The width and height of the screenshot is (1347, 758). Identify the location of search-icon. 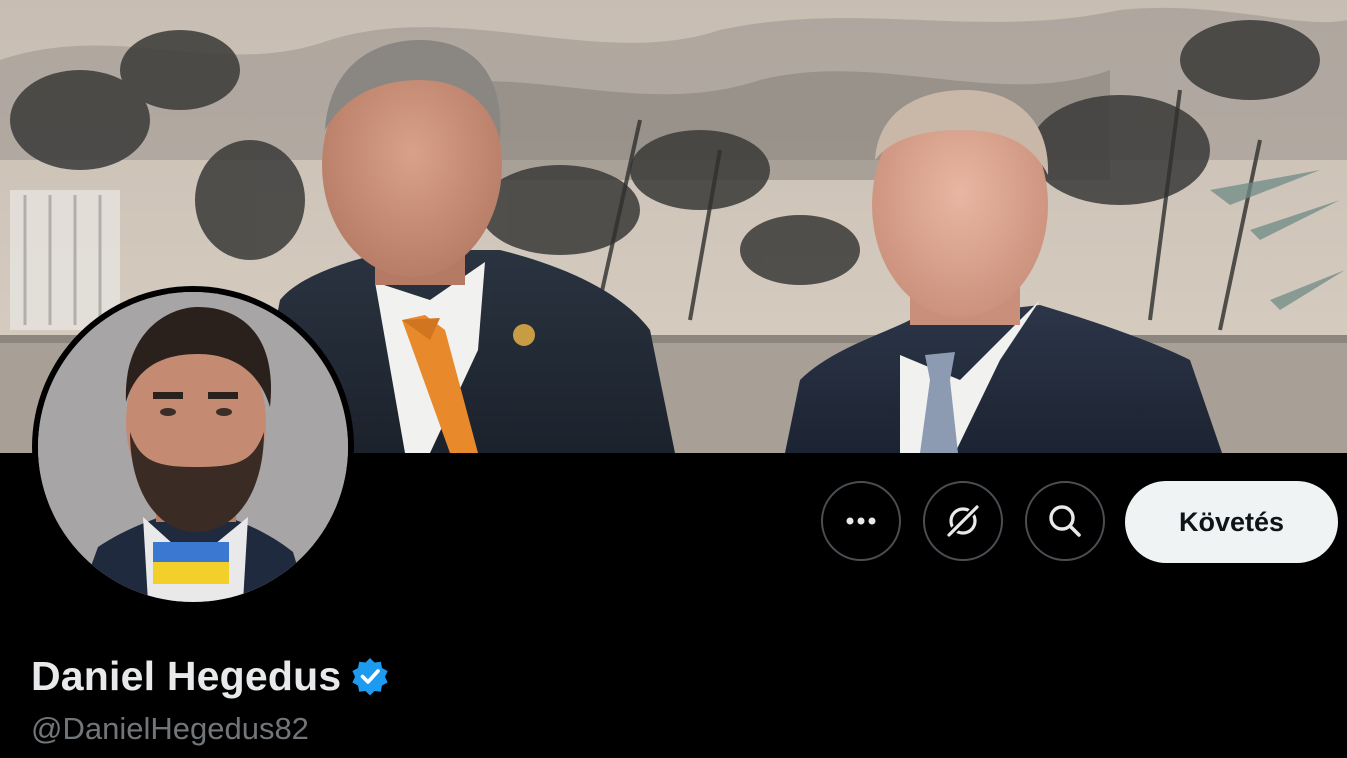
(1065, 521).